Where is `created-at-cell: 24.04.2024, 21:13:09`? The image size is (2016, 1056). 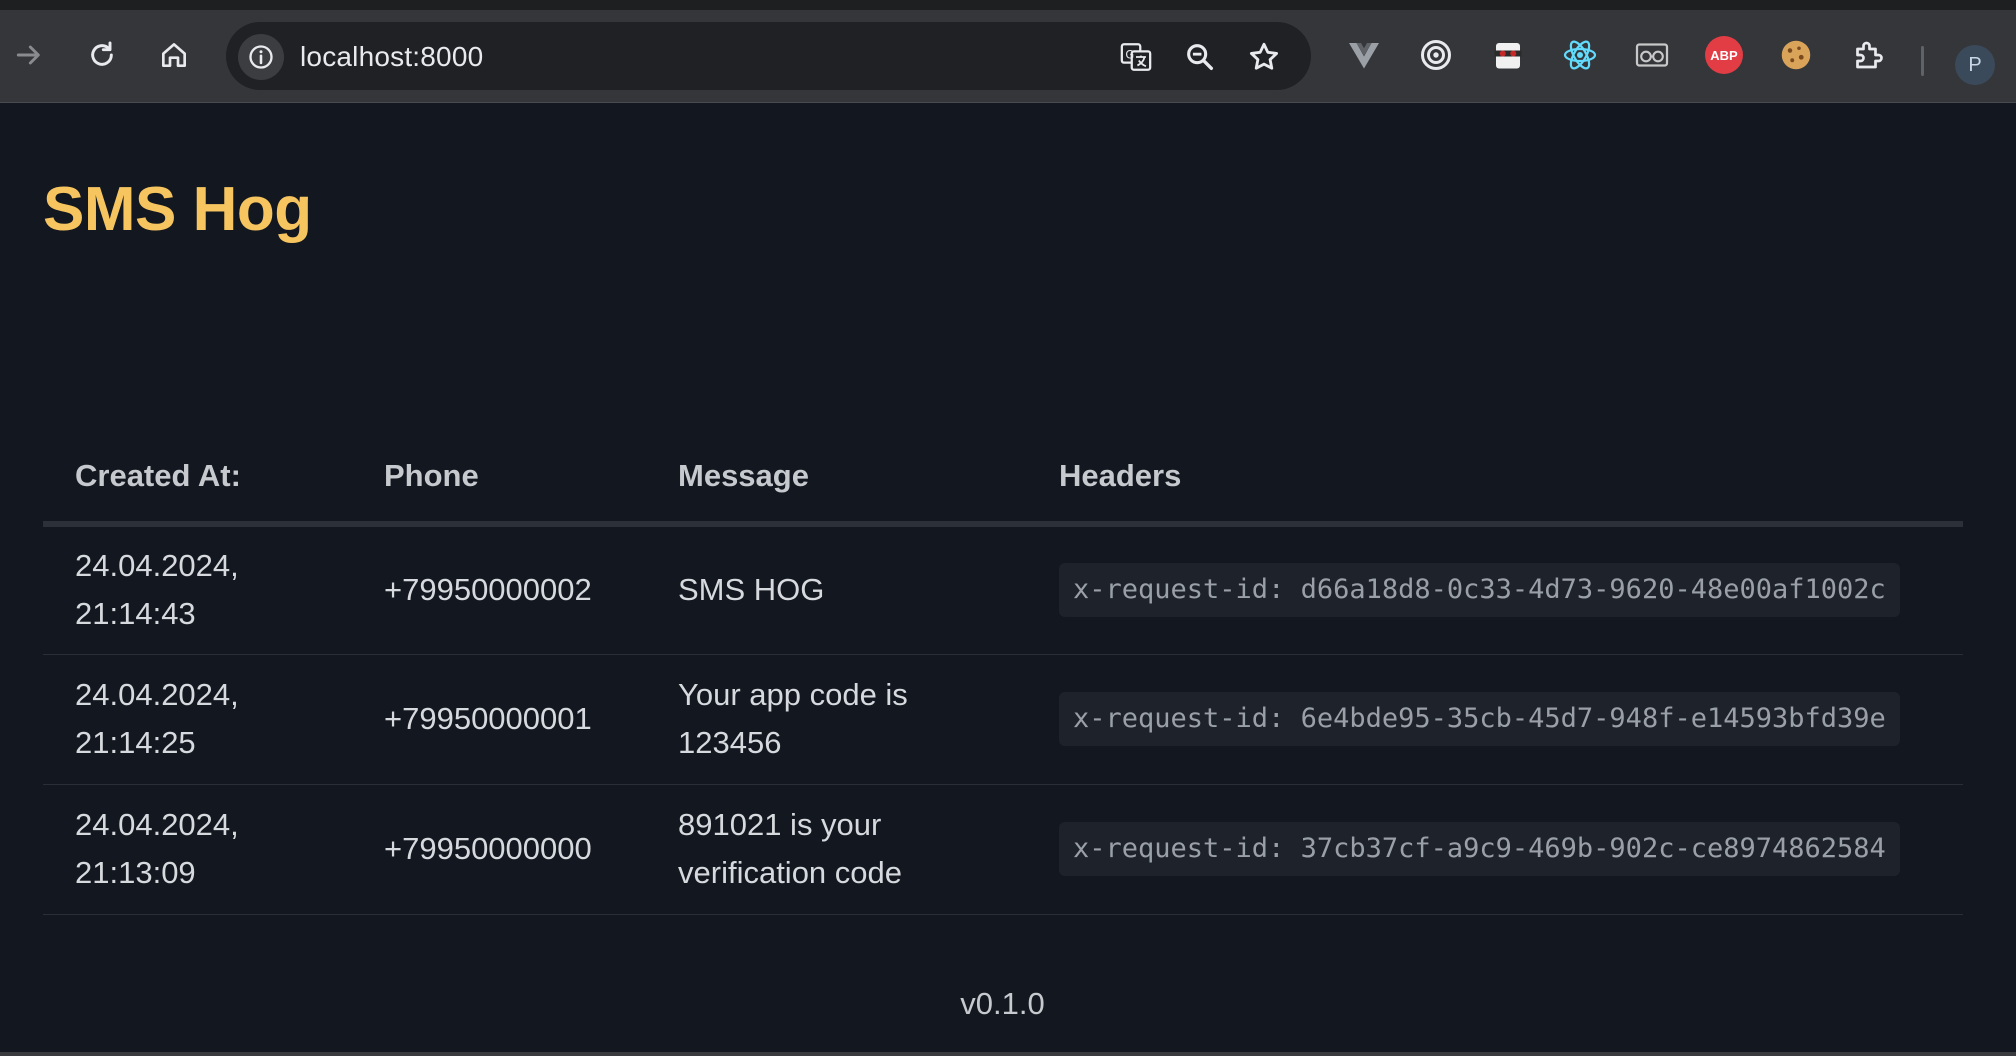 created-at-cell: 24.04.2024, 21:13:09 is located at coordinates (197, 849).